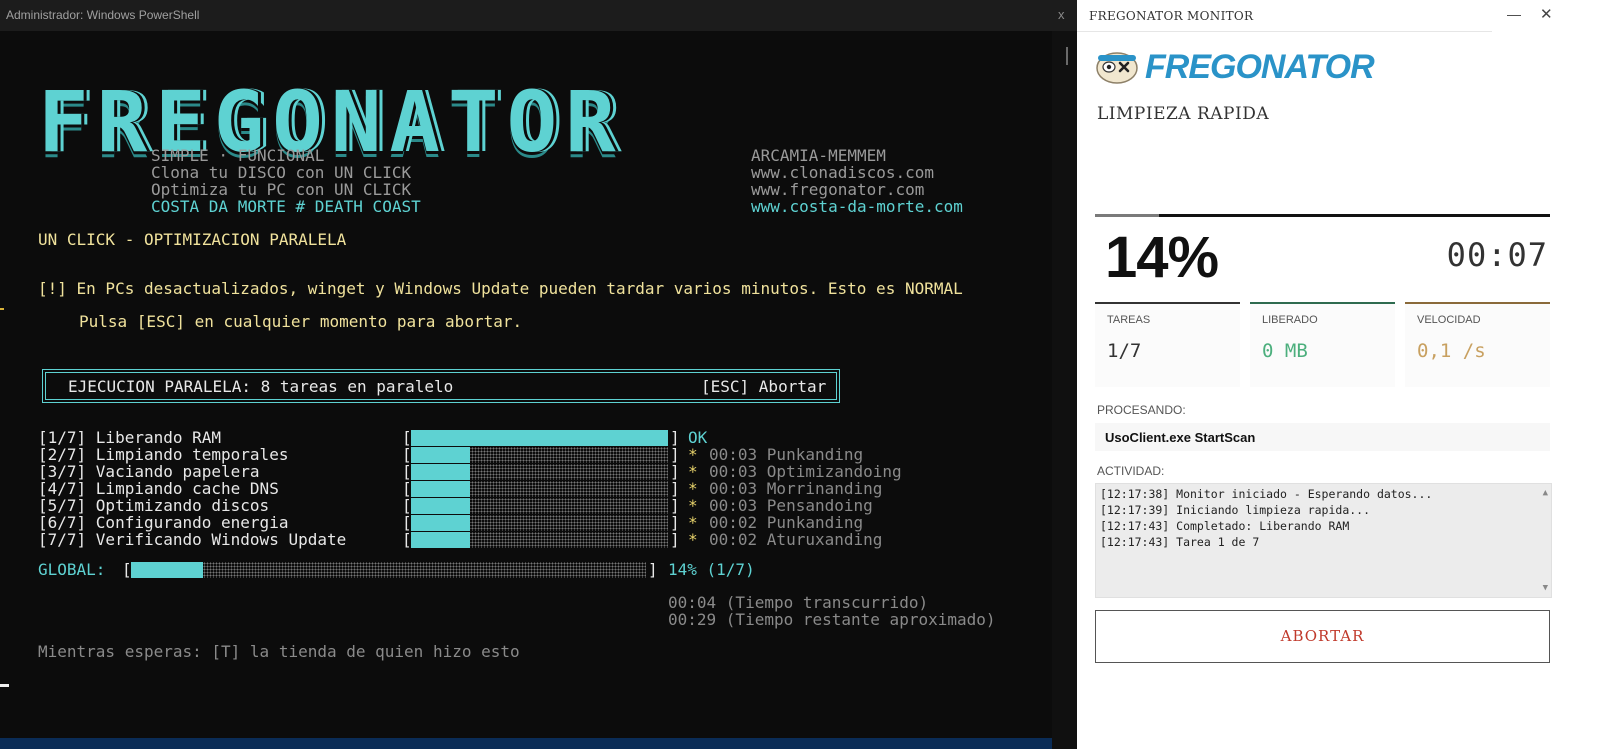  Describe the element at coordinates (1124, 351) in the screenshot. I see `card-value: 1/7` at that location.